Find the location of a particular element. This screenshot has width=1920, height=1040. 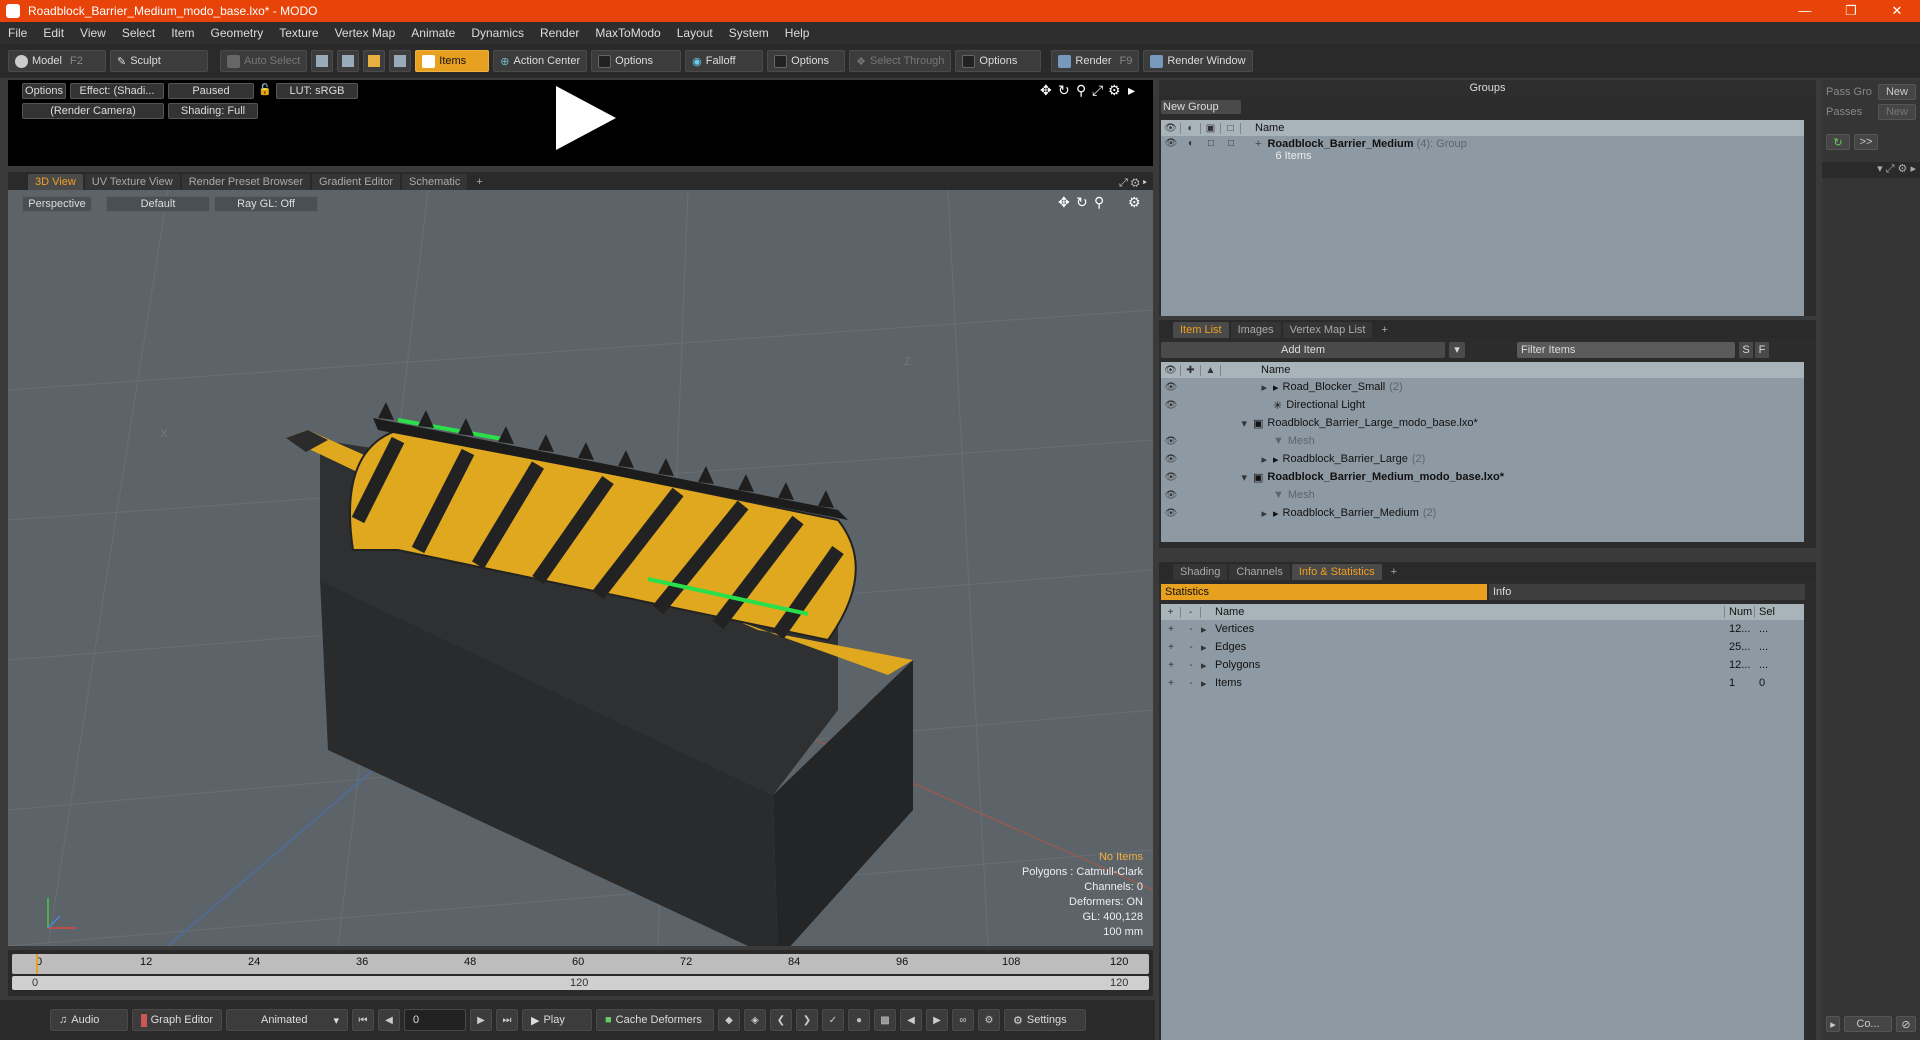

statistics-tab: Statistics is located at coordinates (1324, 592).